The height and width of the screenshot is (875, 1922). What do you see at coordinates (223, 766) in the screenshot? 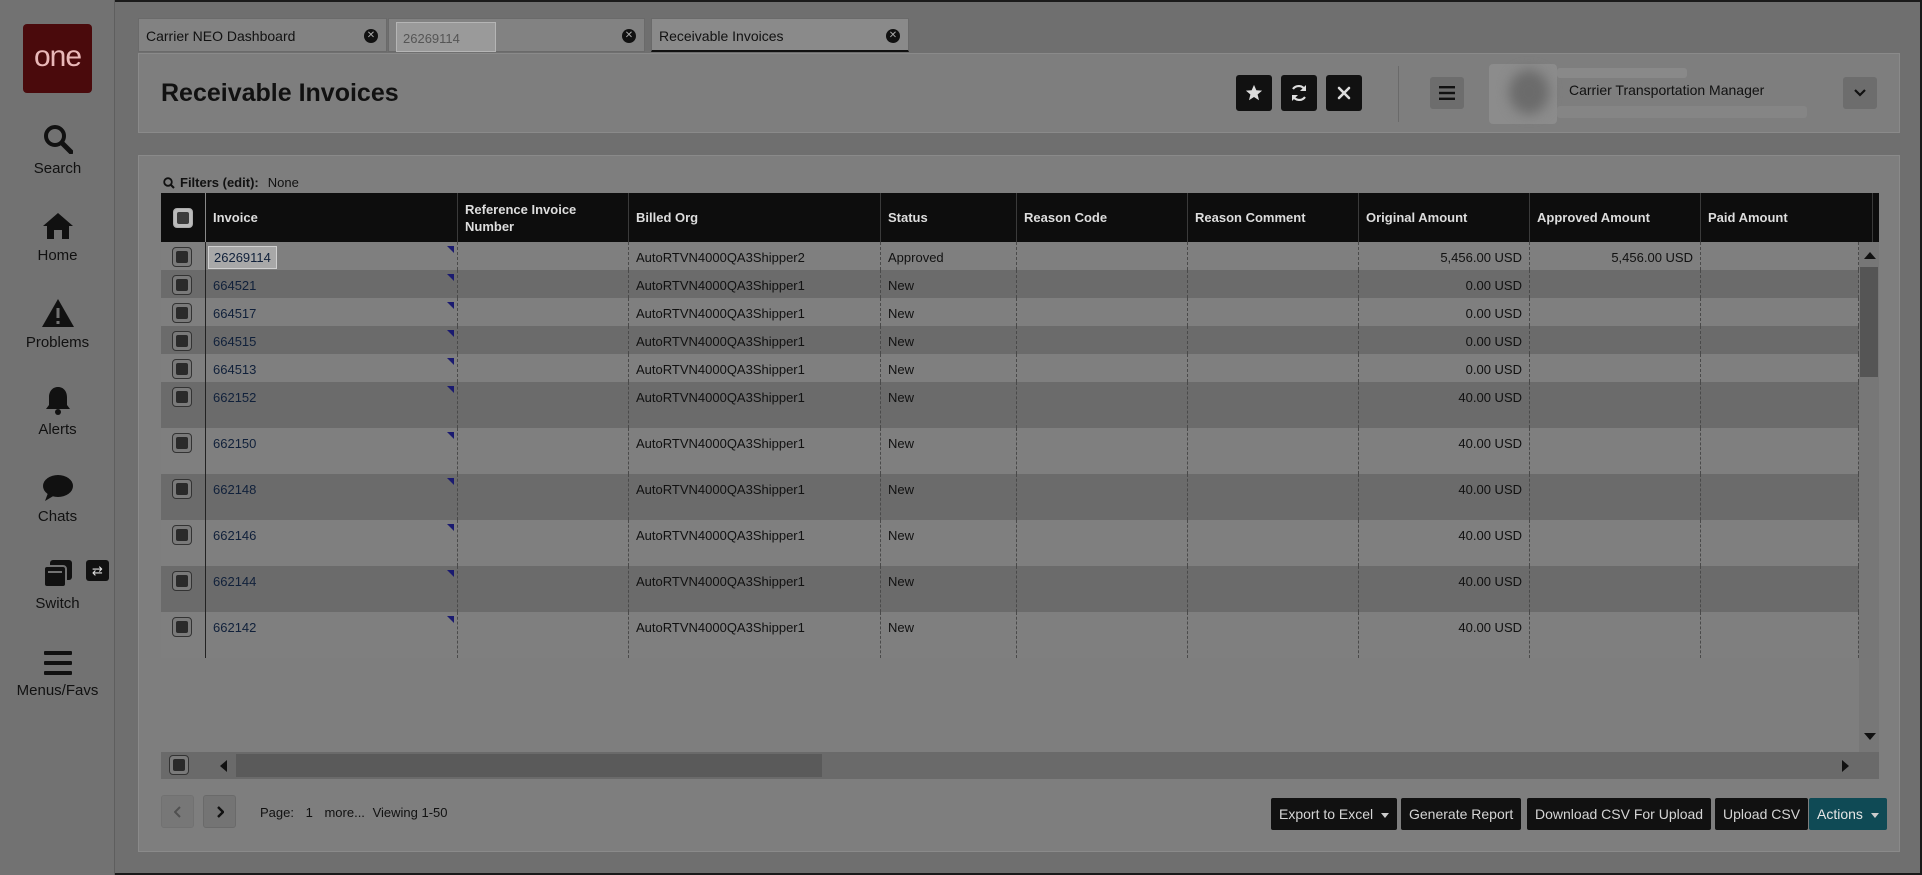
I see `scroll-left-icon` at bounding box center [223, 766].